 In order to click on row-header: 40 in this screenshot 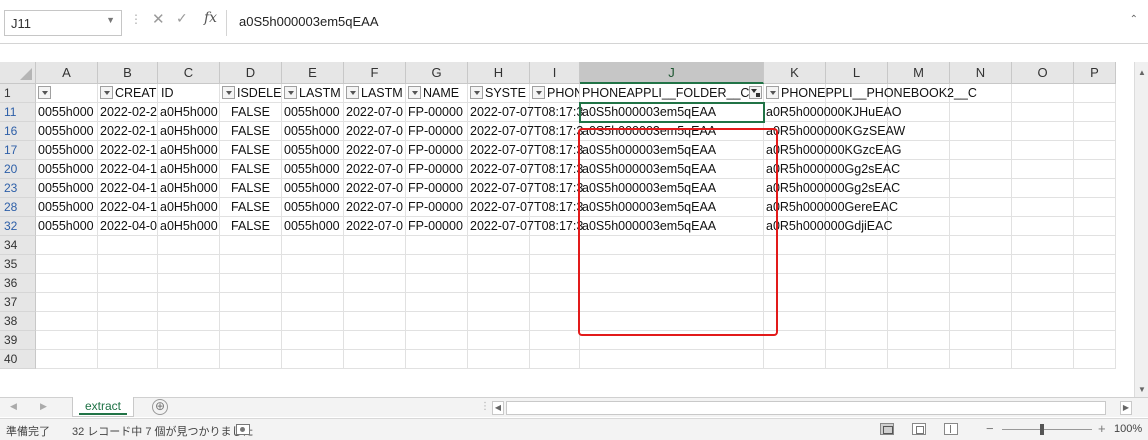, I will do `click(18, 359)`.